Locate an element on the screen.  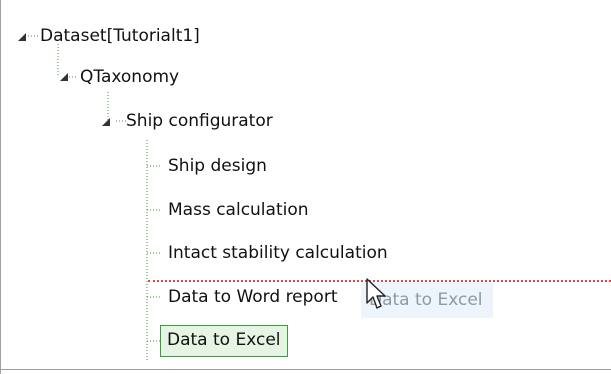
tree-node-label: Ship configurator is located at coordinates (199, 121).